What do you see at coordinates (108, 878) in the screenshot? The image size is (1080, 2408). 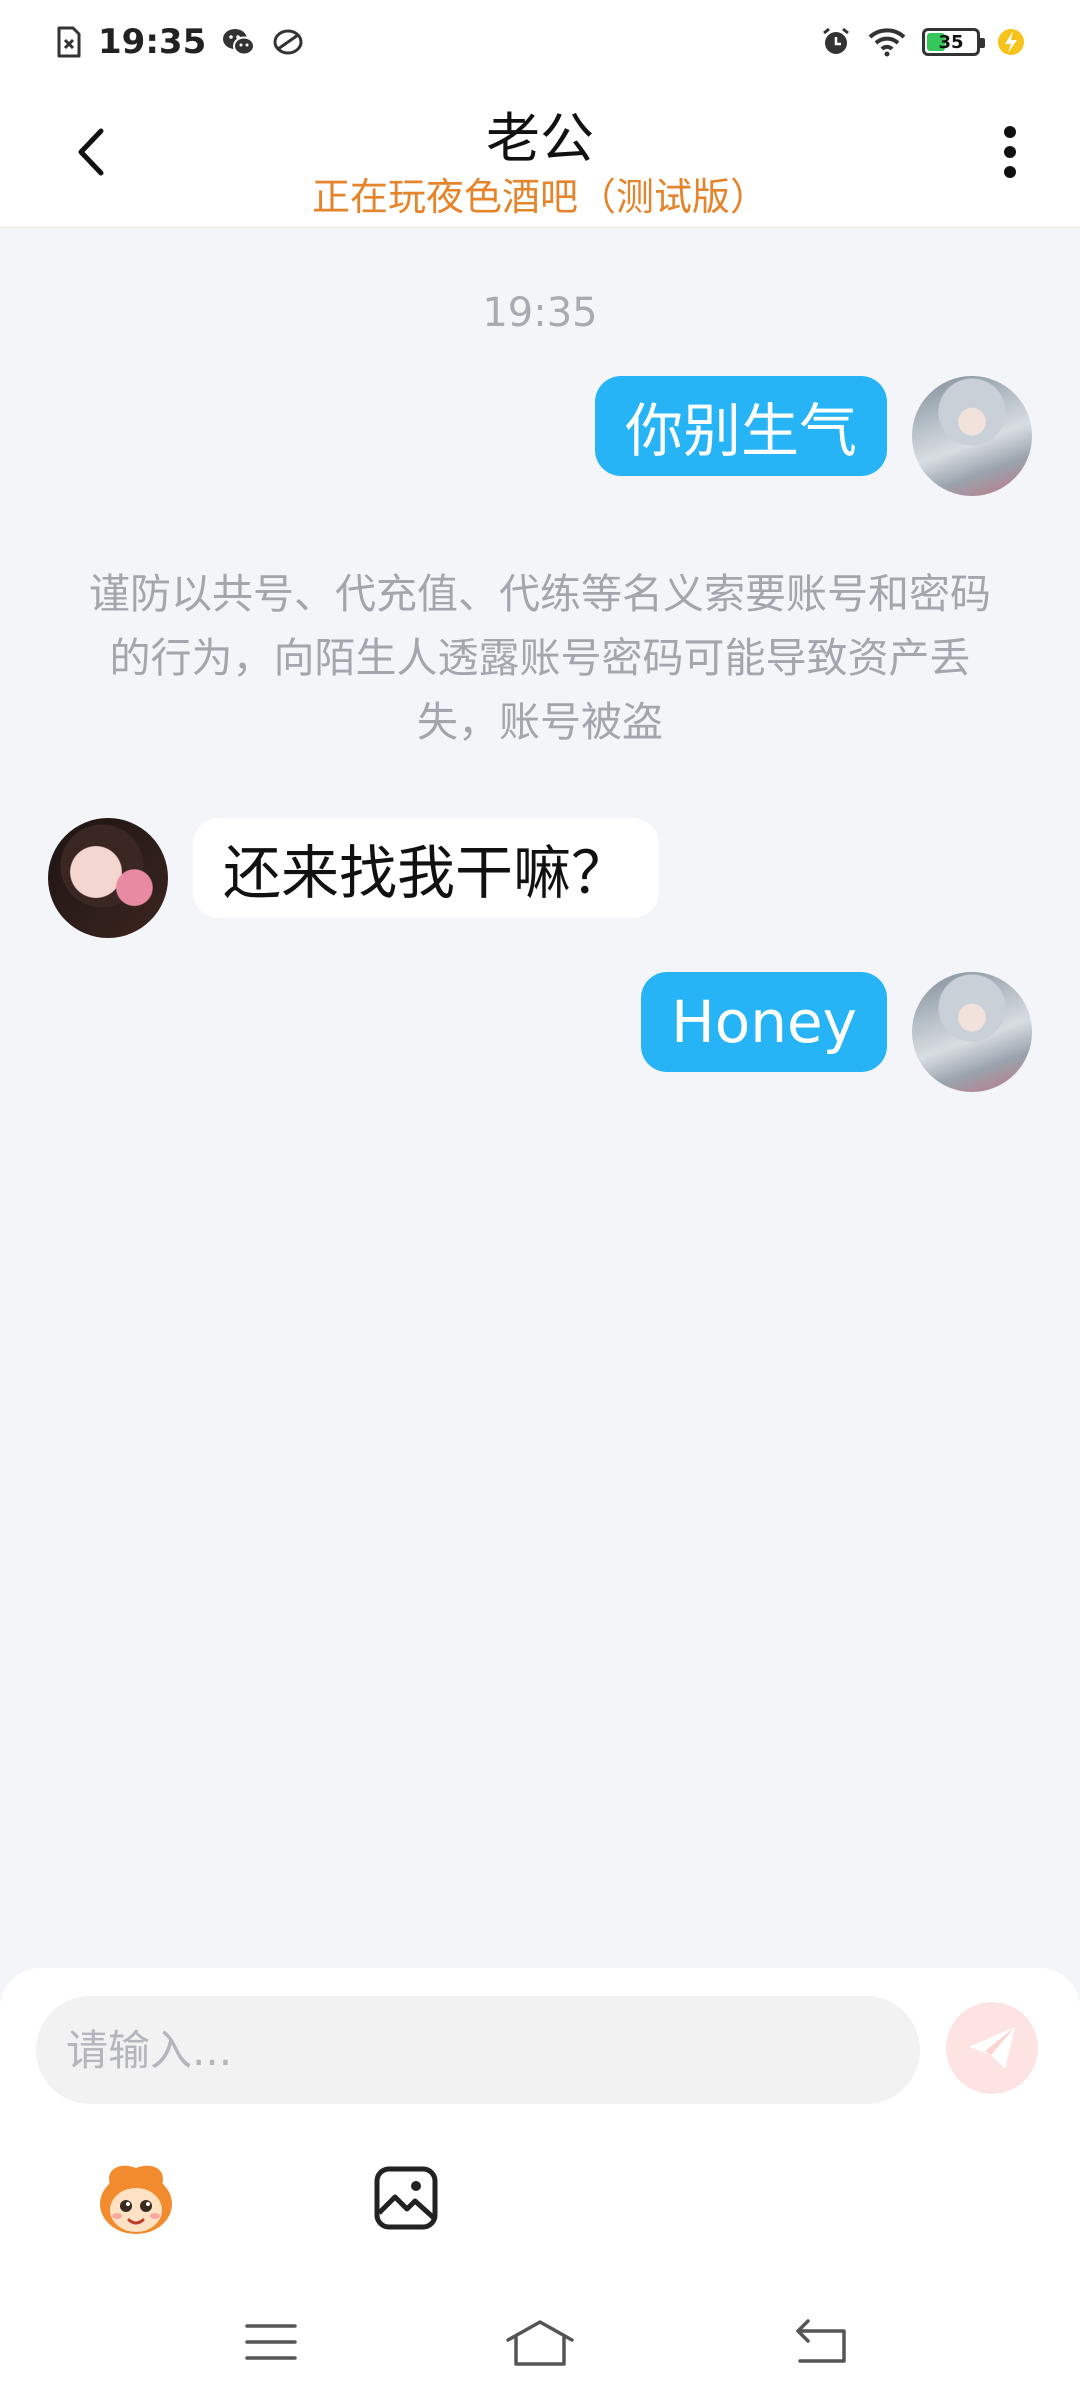 I see `avatar-her` at bounding box center [108, 878].